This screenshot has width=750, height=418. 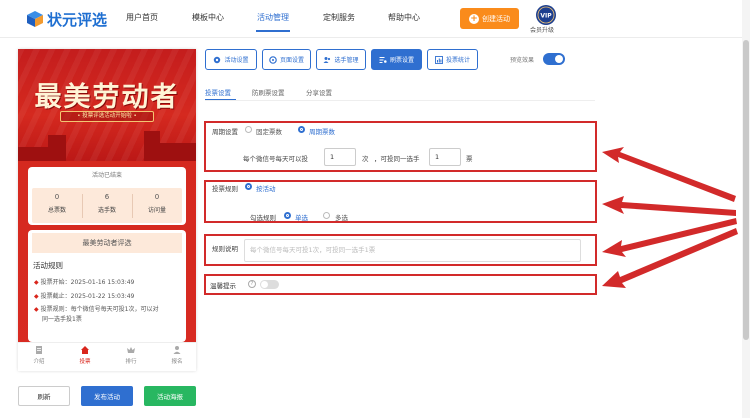 I want to click on tool-label: 活动设置, so click(x=236, y=60).